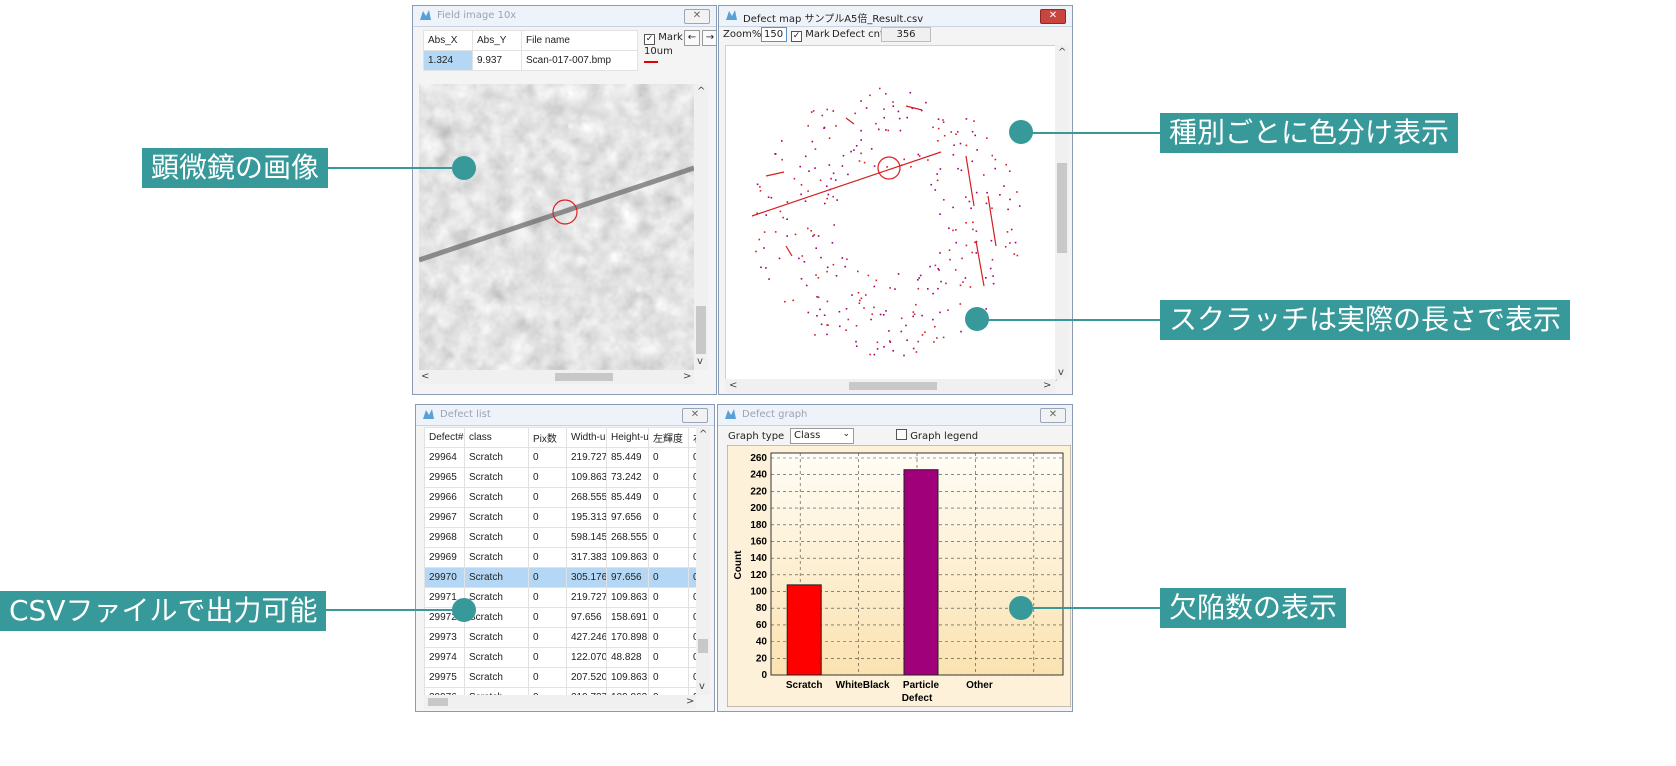 The image size is (1676, 766). I want to click on column-header: Pix数, so click(547, 437).